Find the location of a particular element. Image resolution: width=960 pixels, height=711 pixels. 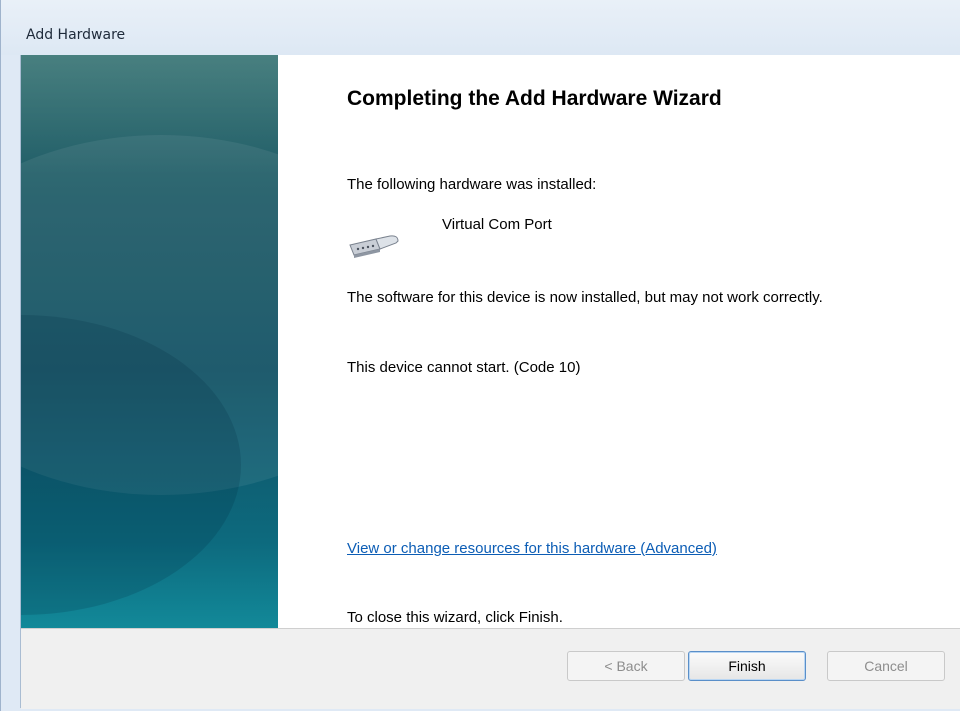

finish-button: Finish is located at coordinates (747, 666).